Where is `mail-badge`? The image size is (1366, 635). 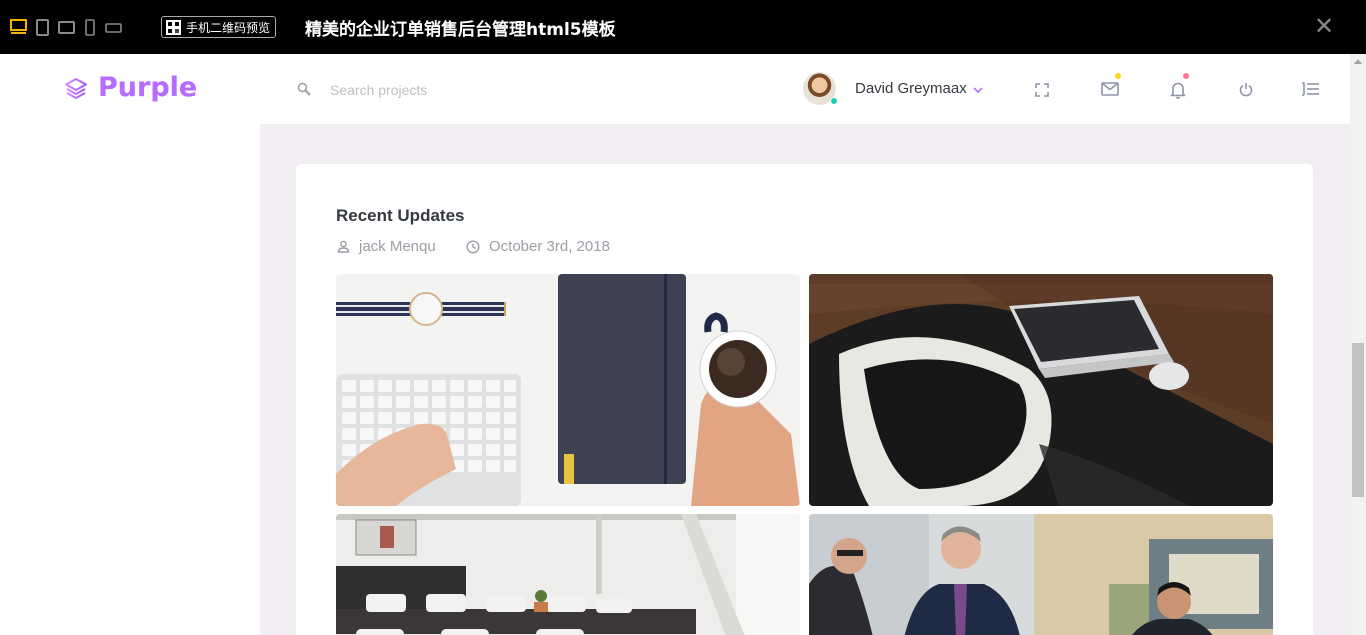 mail-badge is located at coordinates (1118, 76).